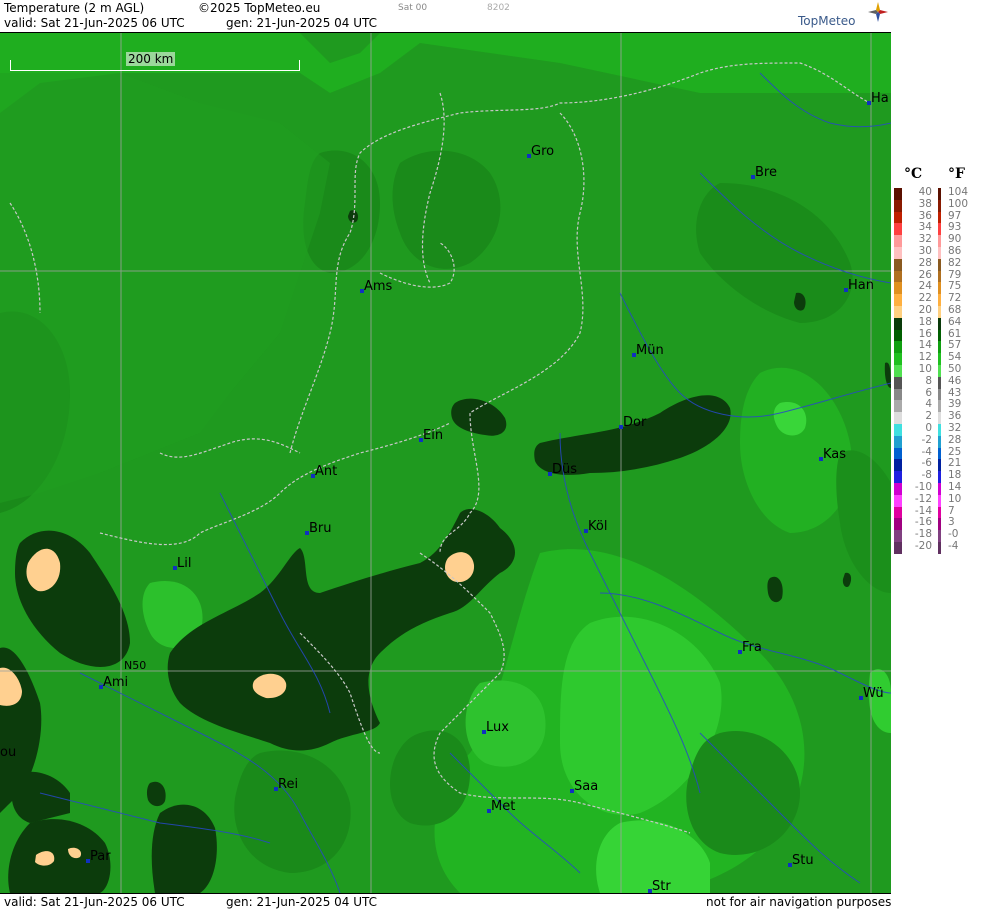 The image size is (983, 910). What do you see at coordinates (913, 174) in the screenshot?
I see `celsius-unit-label: °C` at bounding box center [913, 174].